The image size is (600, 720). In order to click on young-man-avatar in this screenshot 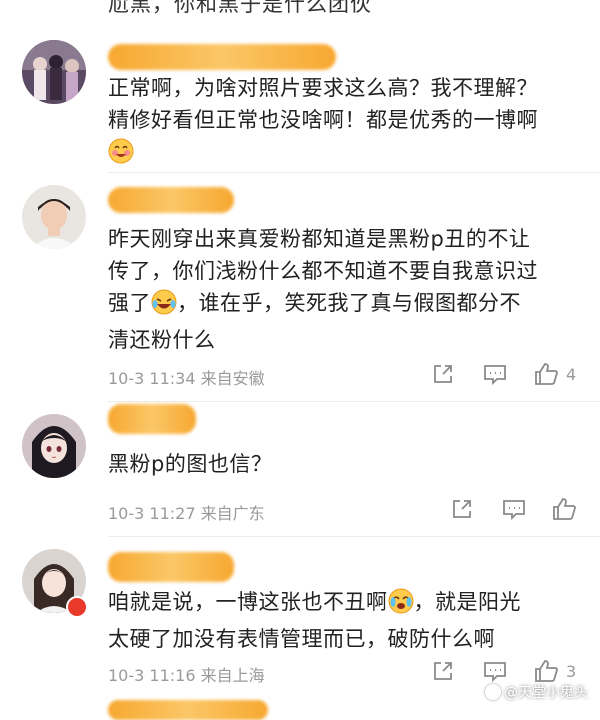, I will do `click(54, 217)`.